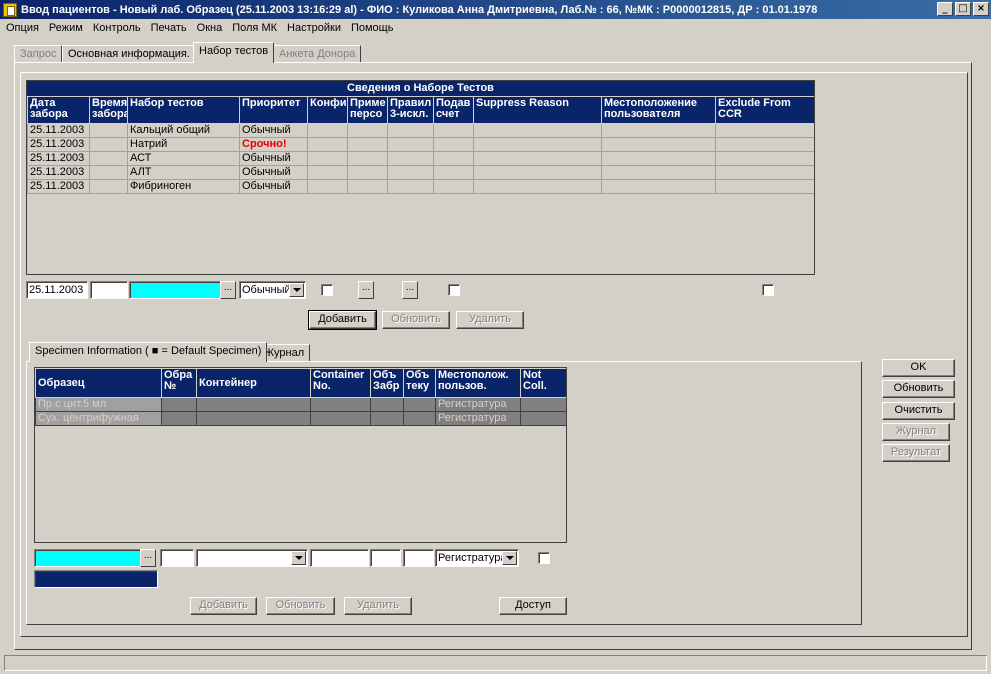 This screenshot has height=674, width=991. What do you see at coordinates (273, 144) in the screenshot?
I see `cell-priority-urgent: Срочно!` at bounding box center [273, 144].